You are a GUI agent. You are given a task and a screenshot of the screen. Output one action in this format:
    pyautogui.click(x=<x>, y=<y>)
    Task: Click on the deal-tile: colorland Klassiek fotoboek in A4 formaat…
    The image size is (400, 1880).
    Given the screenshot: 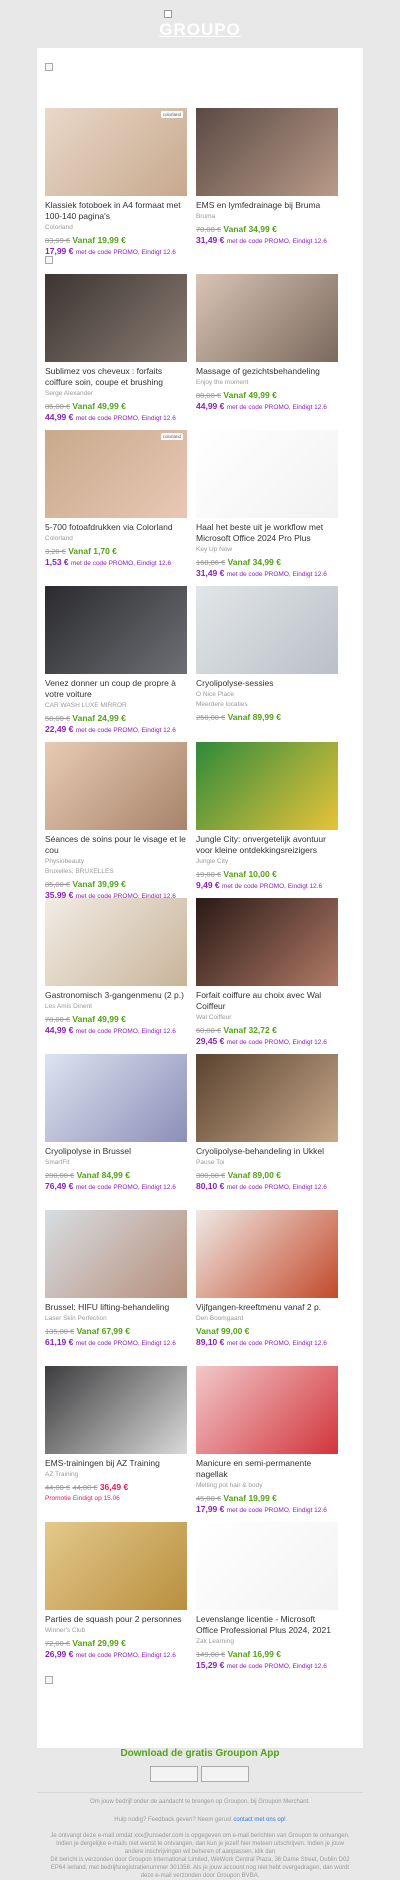 What is the action you would take?
    pyautogui.click(x=116, y=183)
    